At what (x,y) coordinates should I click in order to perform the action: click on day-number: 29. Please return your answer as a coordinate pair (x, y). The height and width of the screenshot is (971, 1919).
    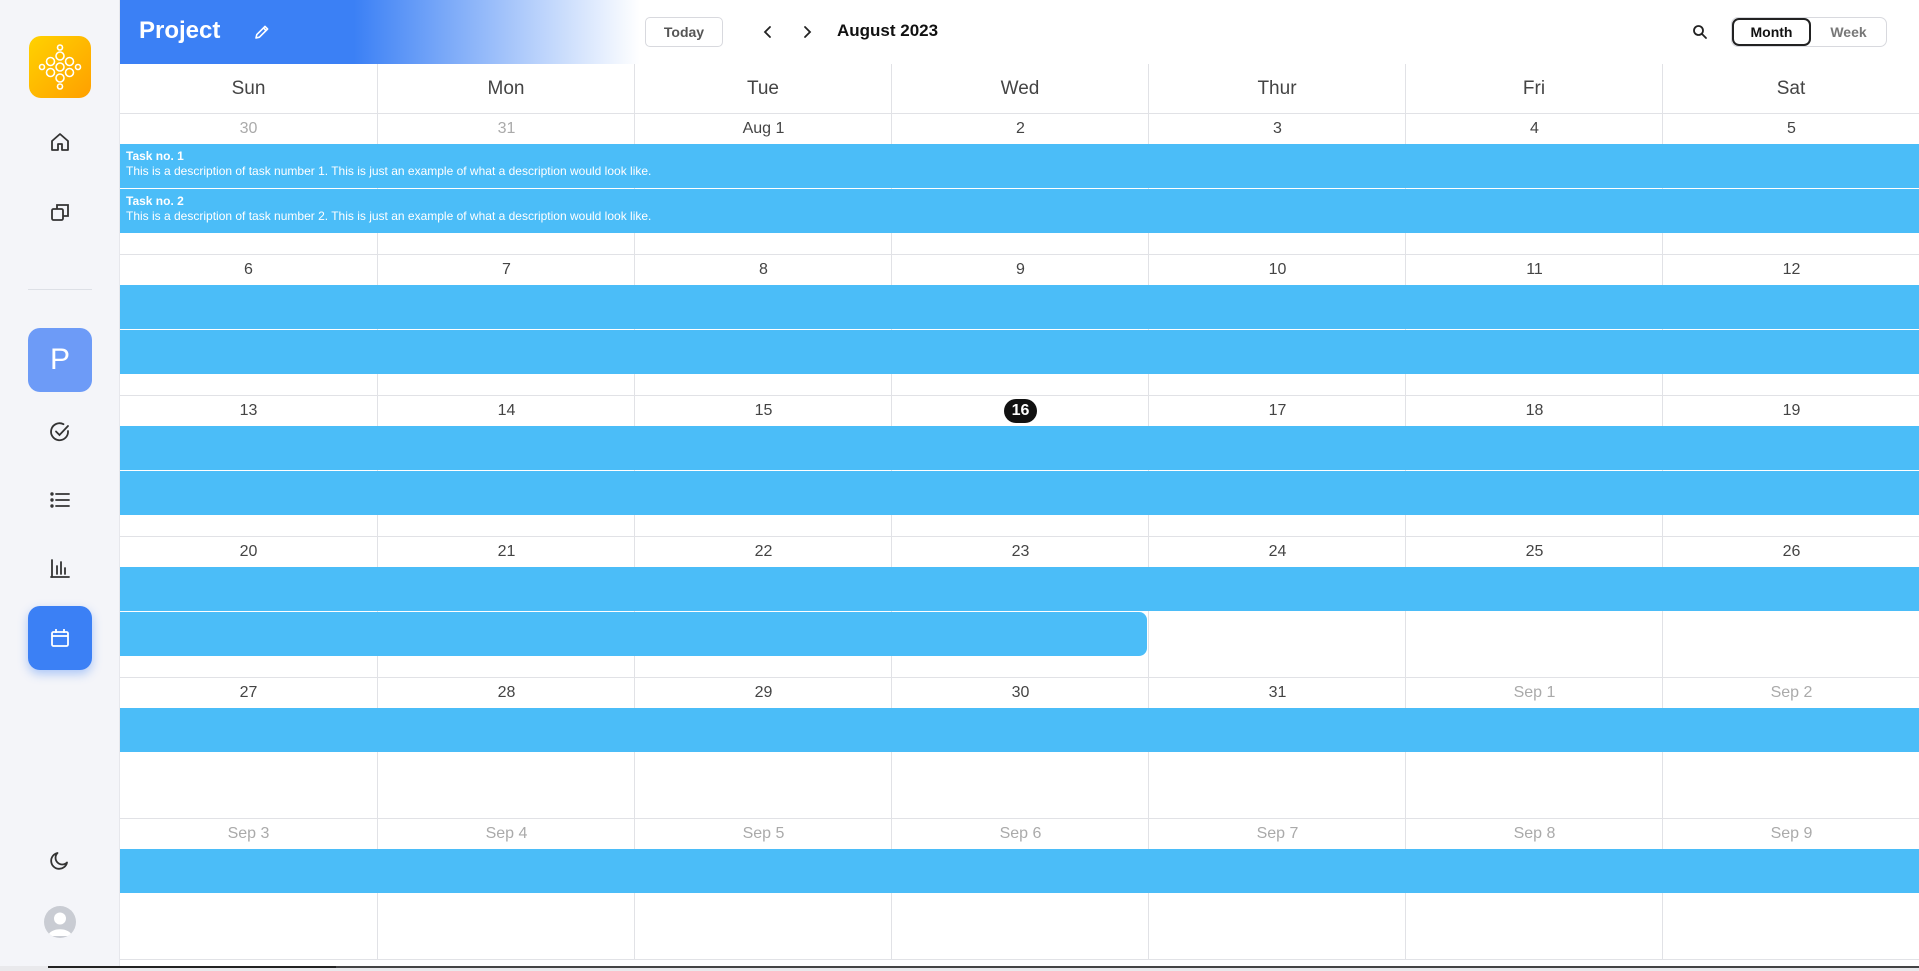
    Looking at the image, I should click on (763, 692).